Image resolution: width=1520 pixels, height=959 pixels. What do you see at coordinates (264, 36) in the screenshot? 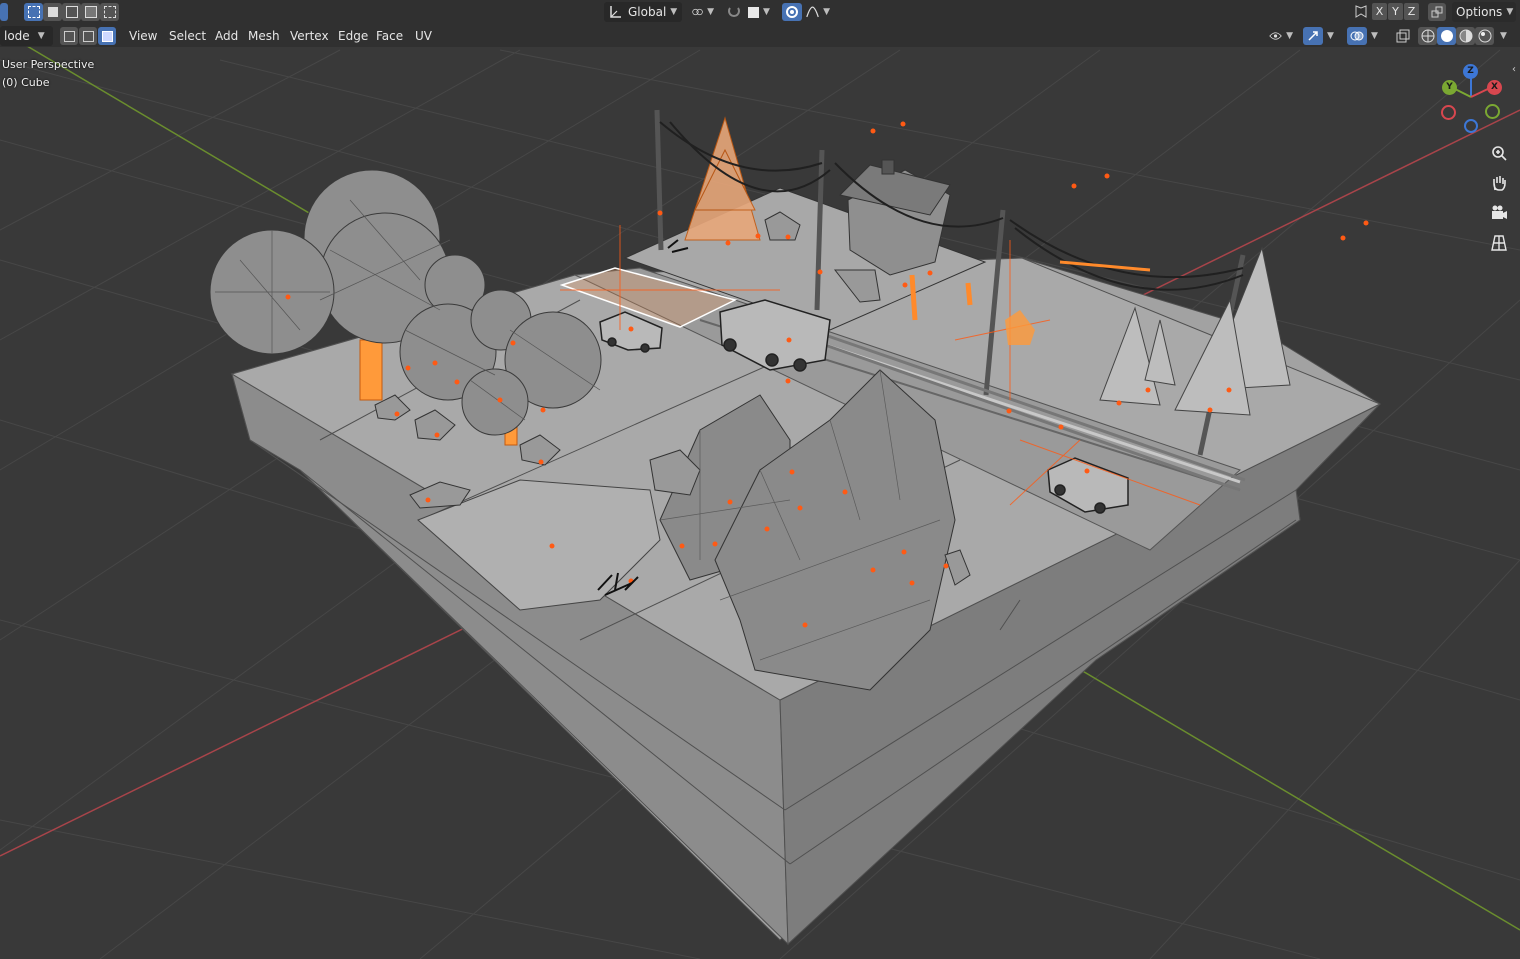
I see `menu-mesh: Mesh` at bounding box center [264, 36].